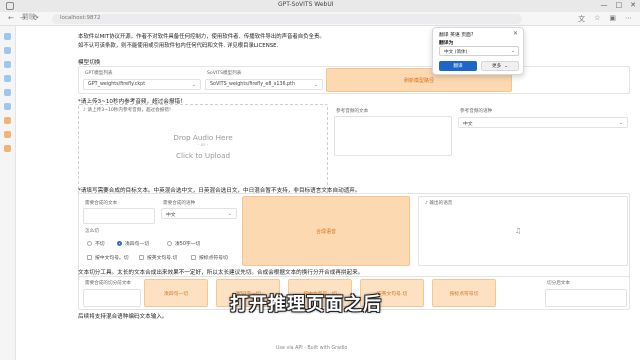  I want to click on ref-text-label: 参考音频的文本, so click(352, 111).